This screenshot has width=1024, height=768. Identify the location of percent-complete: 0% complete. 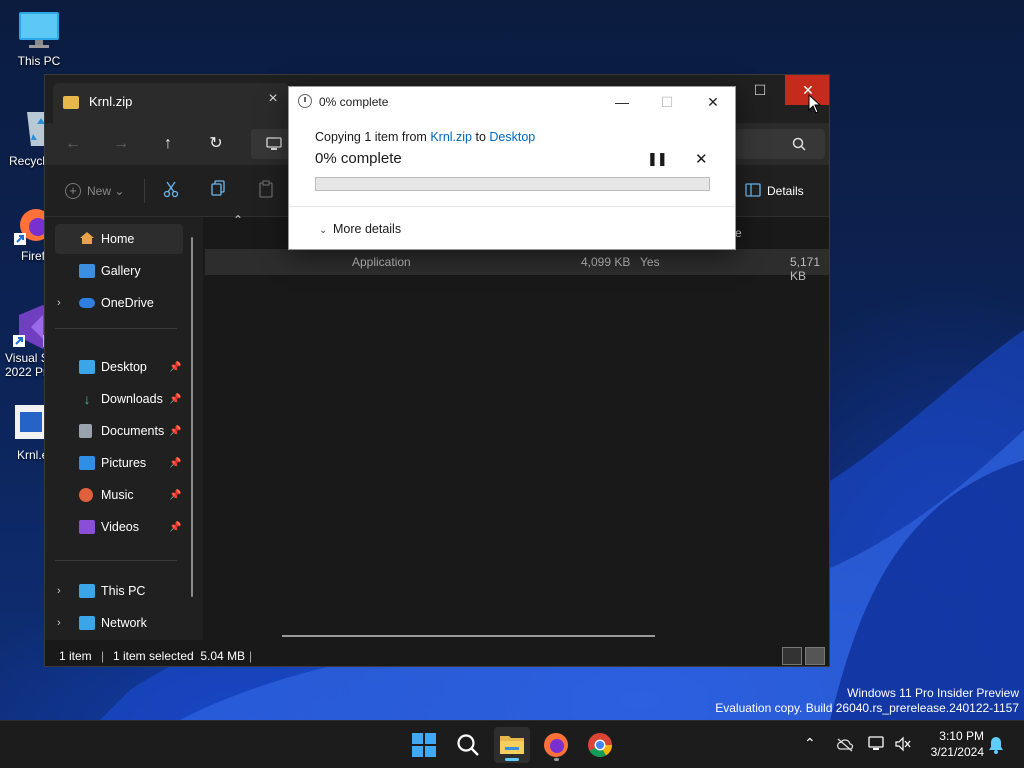
(358, 158).